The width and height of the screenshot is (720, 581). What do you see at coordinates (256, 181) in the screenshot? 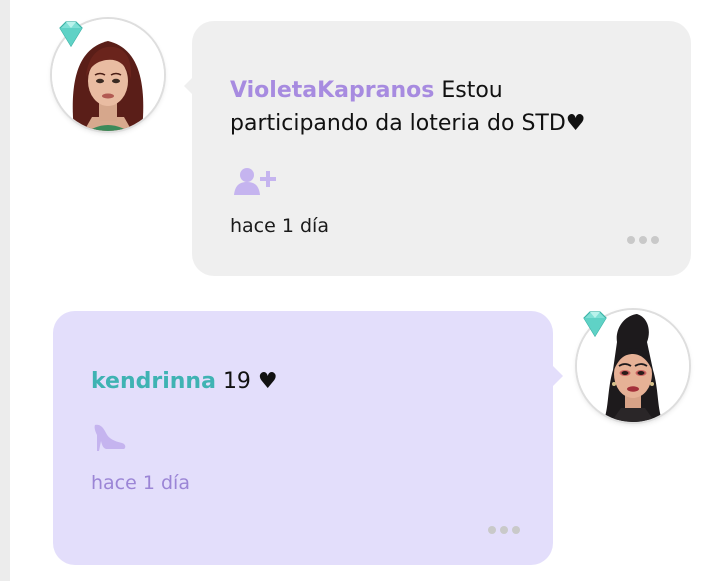
I see `add-friend-icon` at bounding box center [256, 181].